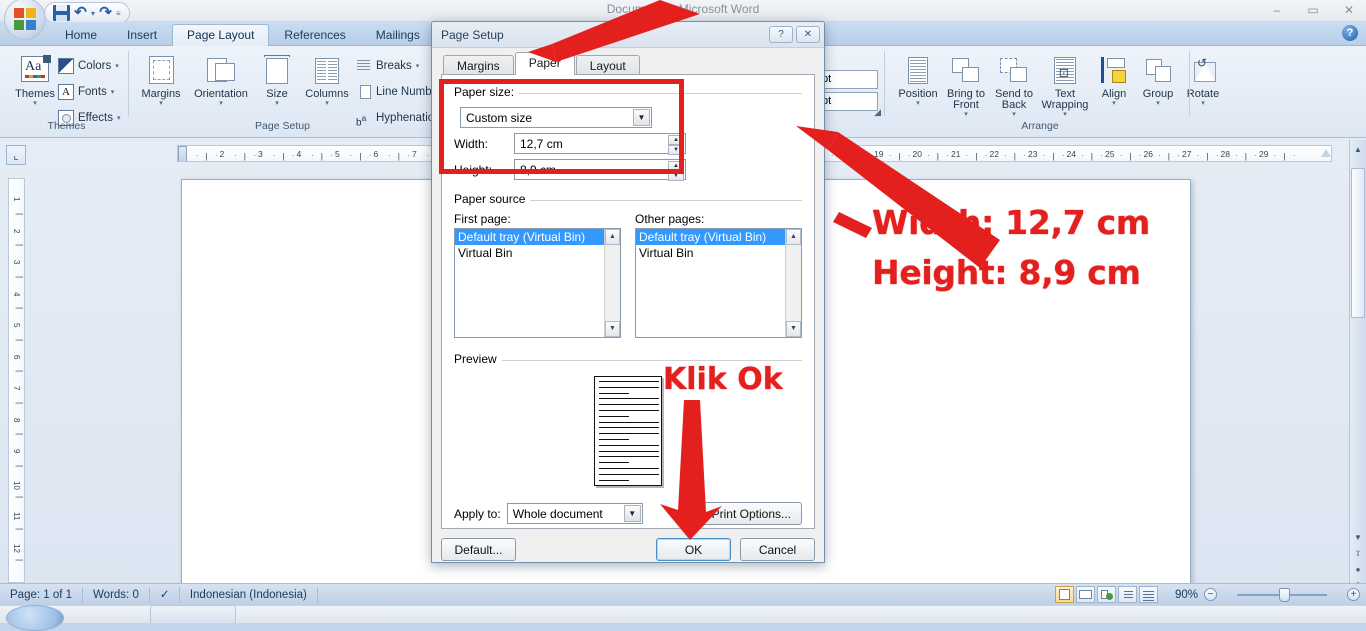 The image size is (1366, 631). Describe the element at coordinates (477, 513) in the screenshot. I see `apply-to-label: Apply to:` at that location.